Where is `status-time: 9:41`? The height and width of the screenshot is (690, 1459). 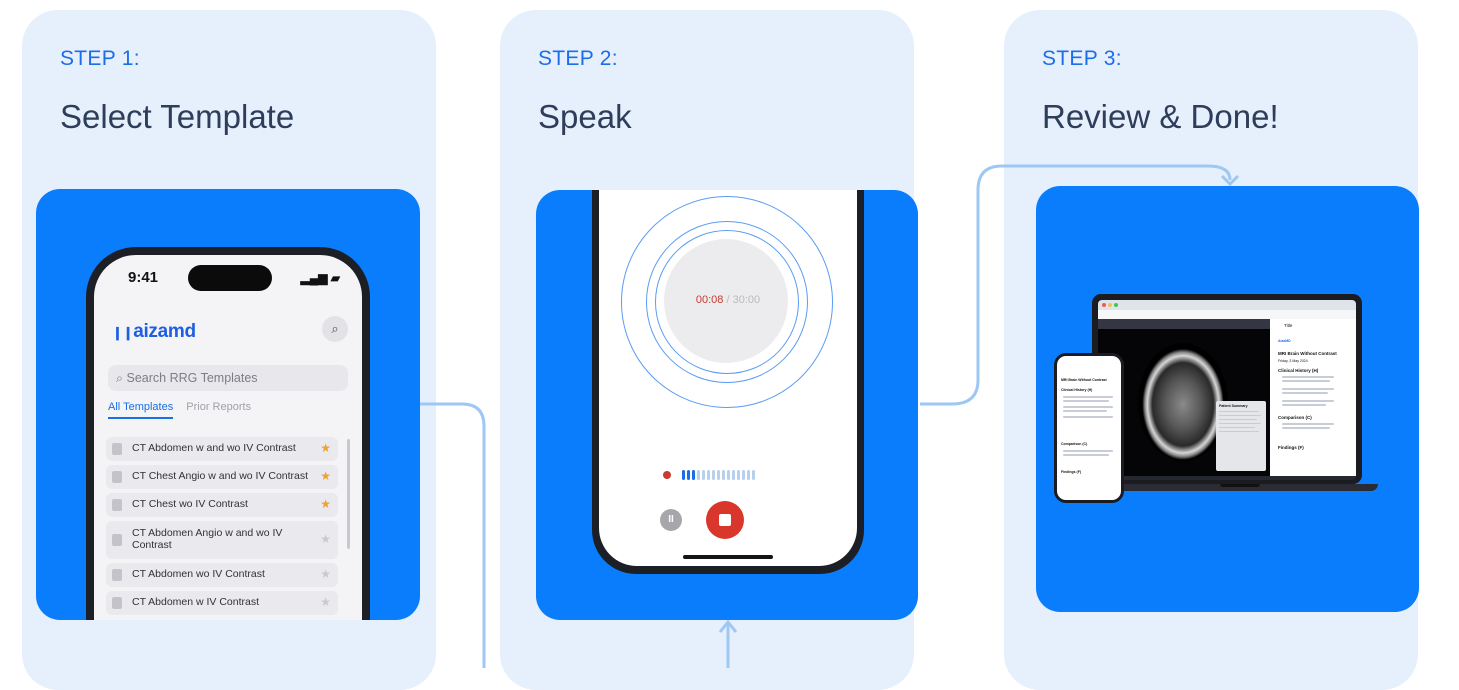
status-time: 9:41 is located at coordinates (143, 277).